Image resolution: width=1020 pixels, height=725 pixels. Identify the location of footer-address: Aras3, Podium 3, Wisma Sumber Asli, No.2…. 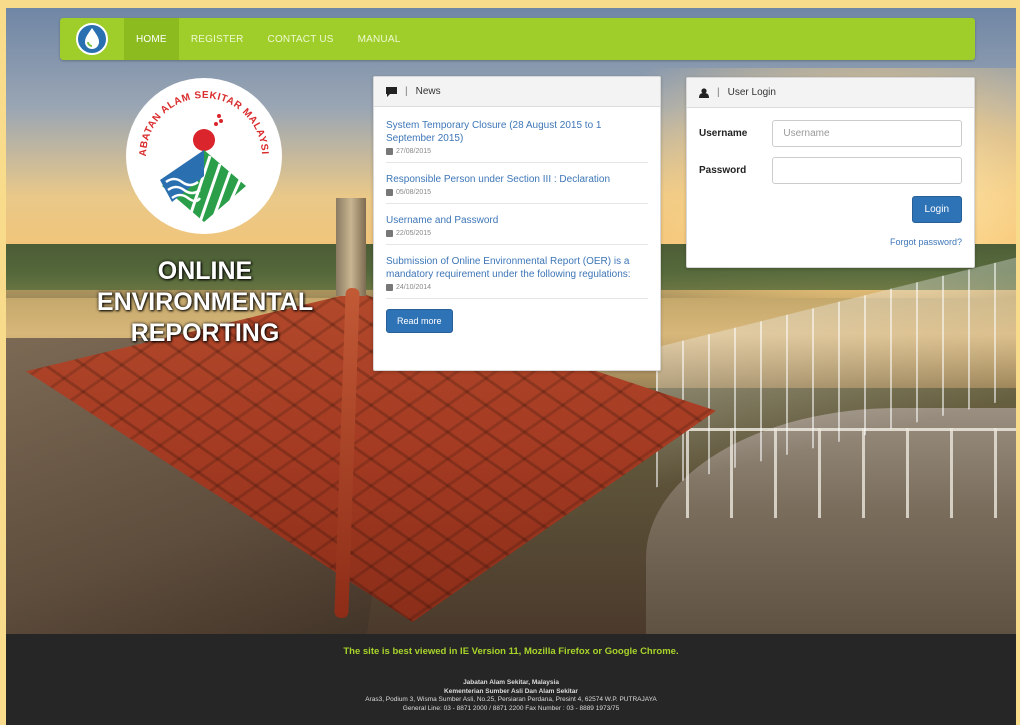
(511, 699).